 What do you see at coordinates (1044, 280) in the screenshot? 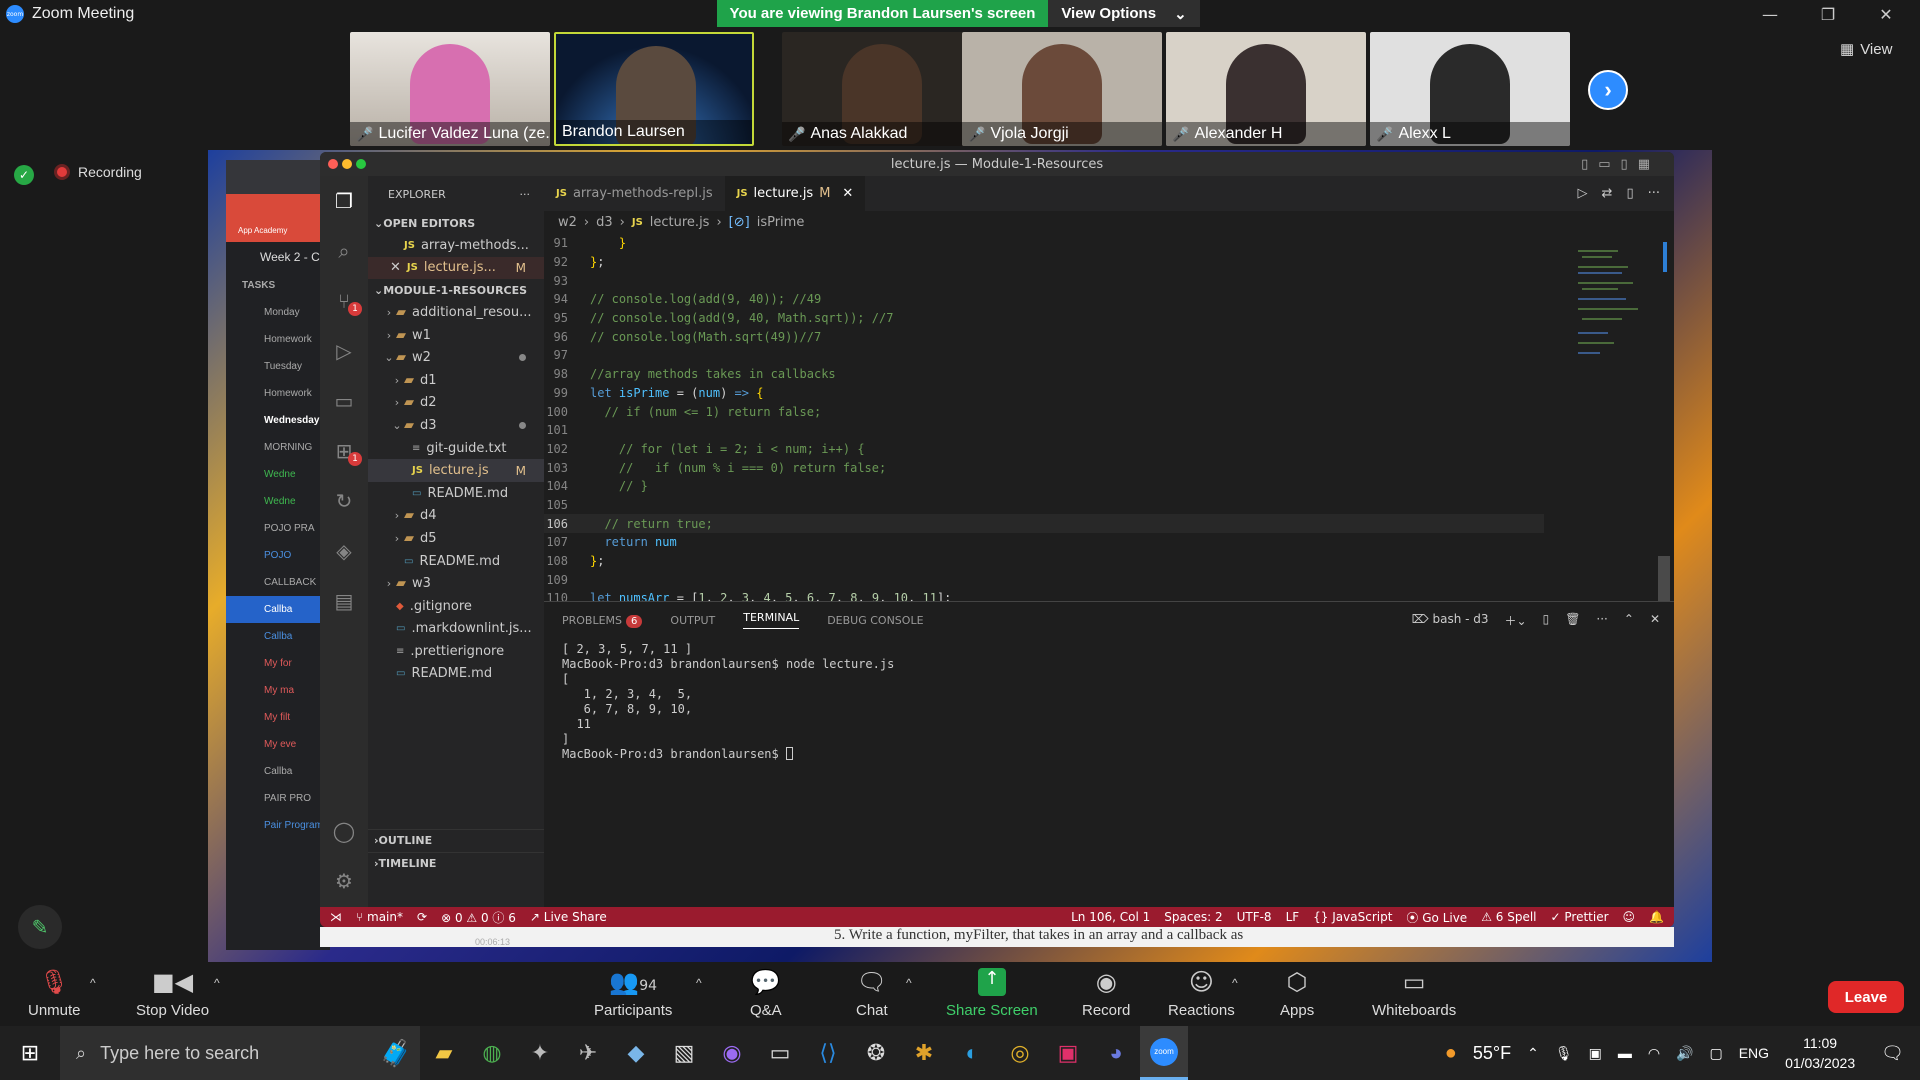
I see `code-line: 93` at bounding box center [1044, 280].